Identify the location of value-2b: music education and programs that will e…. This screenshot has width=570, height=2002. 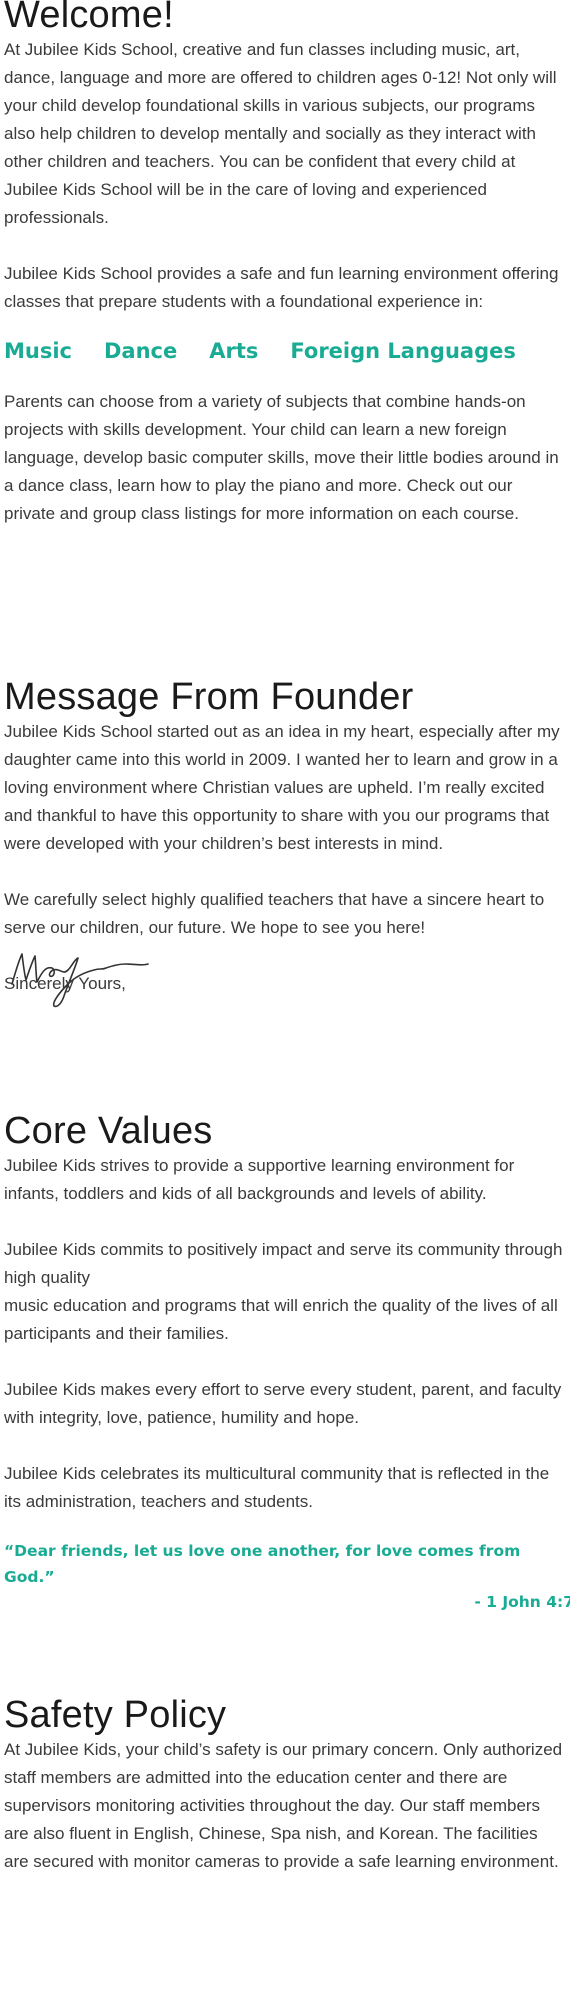
(281, 1319).